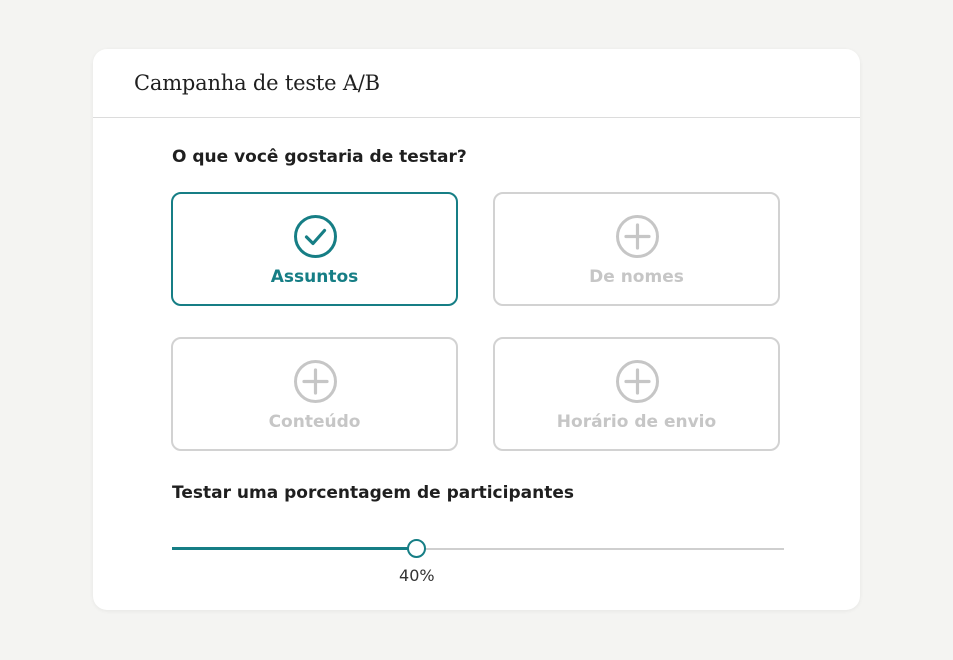 The image size is (953, 660). I want to click on option-send-time: Horário de envio, so click(636, 394).